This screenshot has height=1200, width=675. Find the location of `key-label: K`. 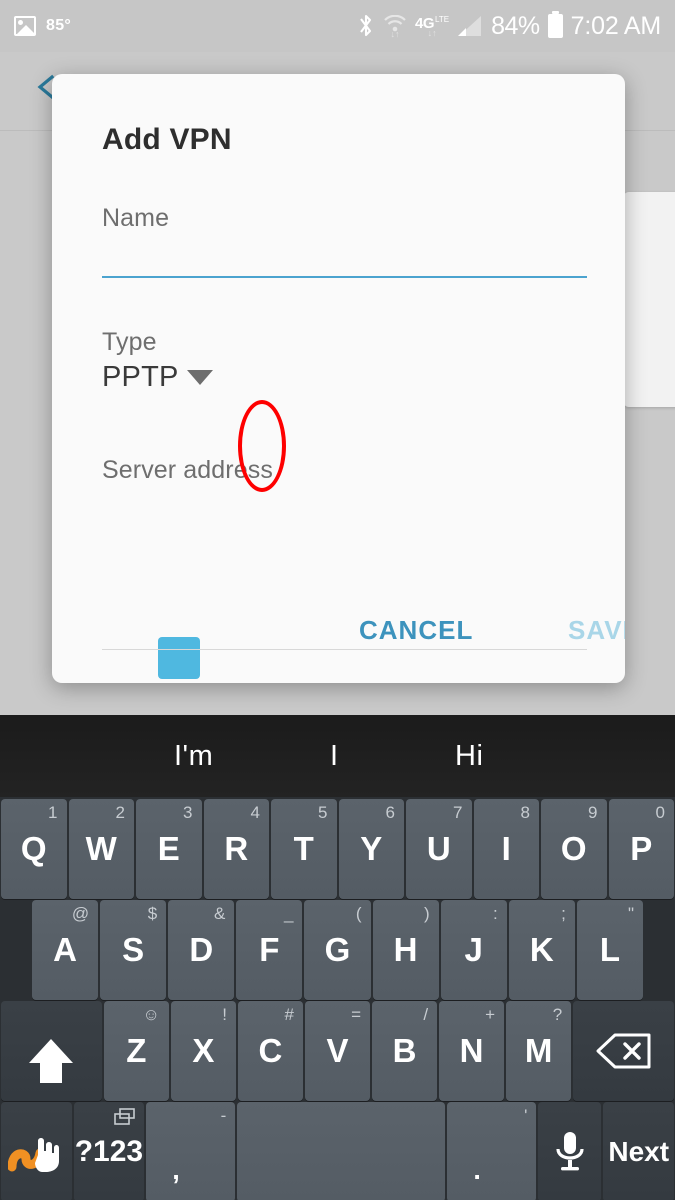

key-label: K is located at coordinates (541, 949).